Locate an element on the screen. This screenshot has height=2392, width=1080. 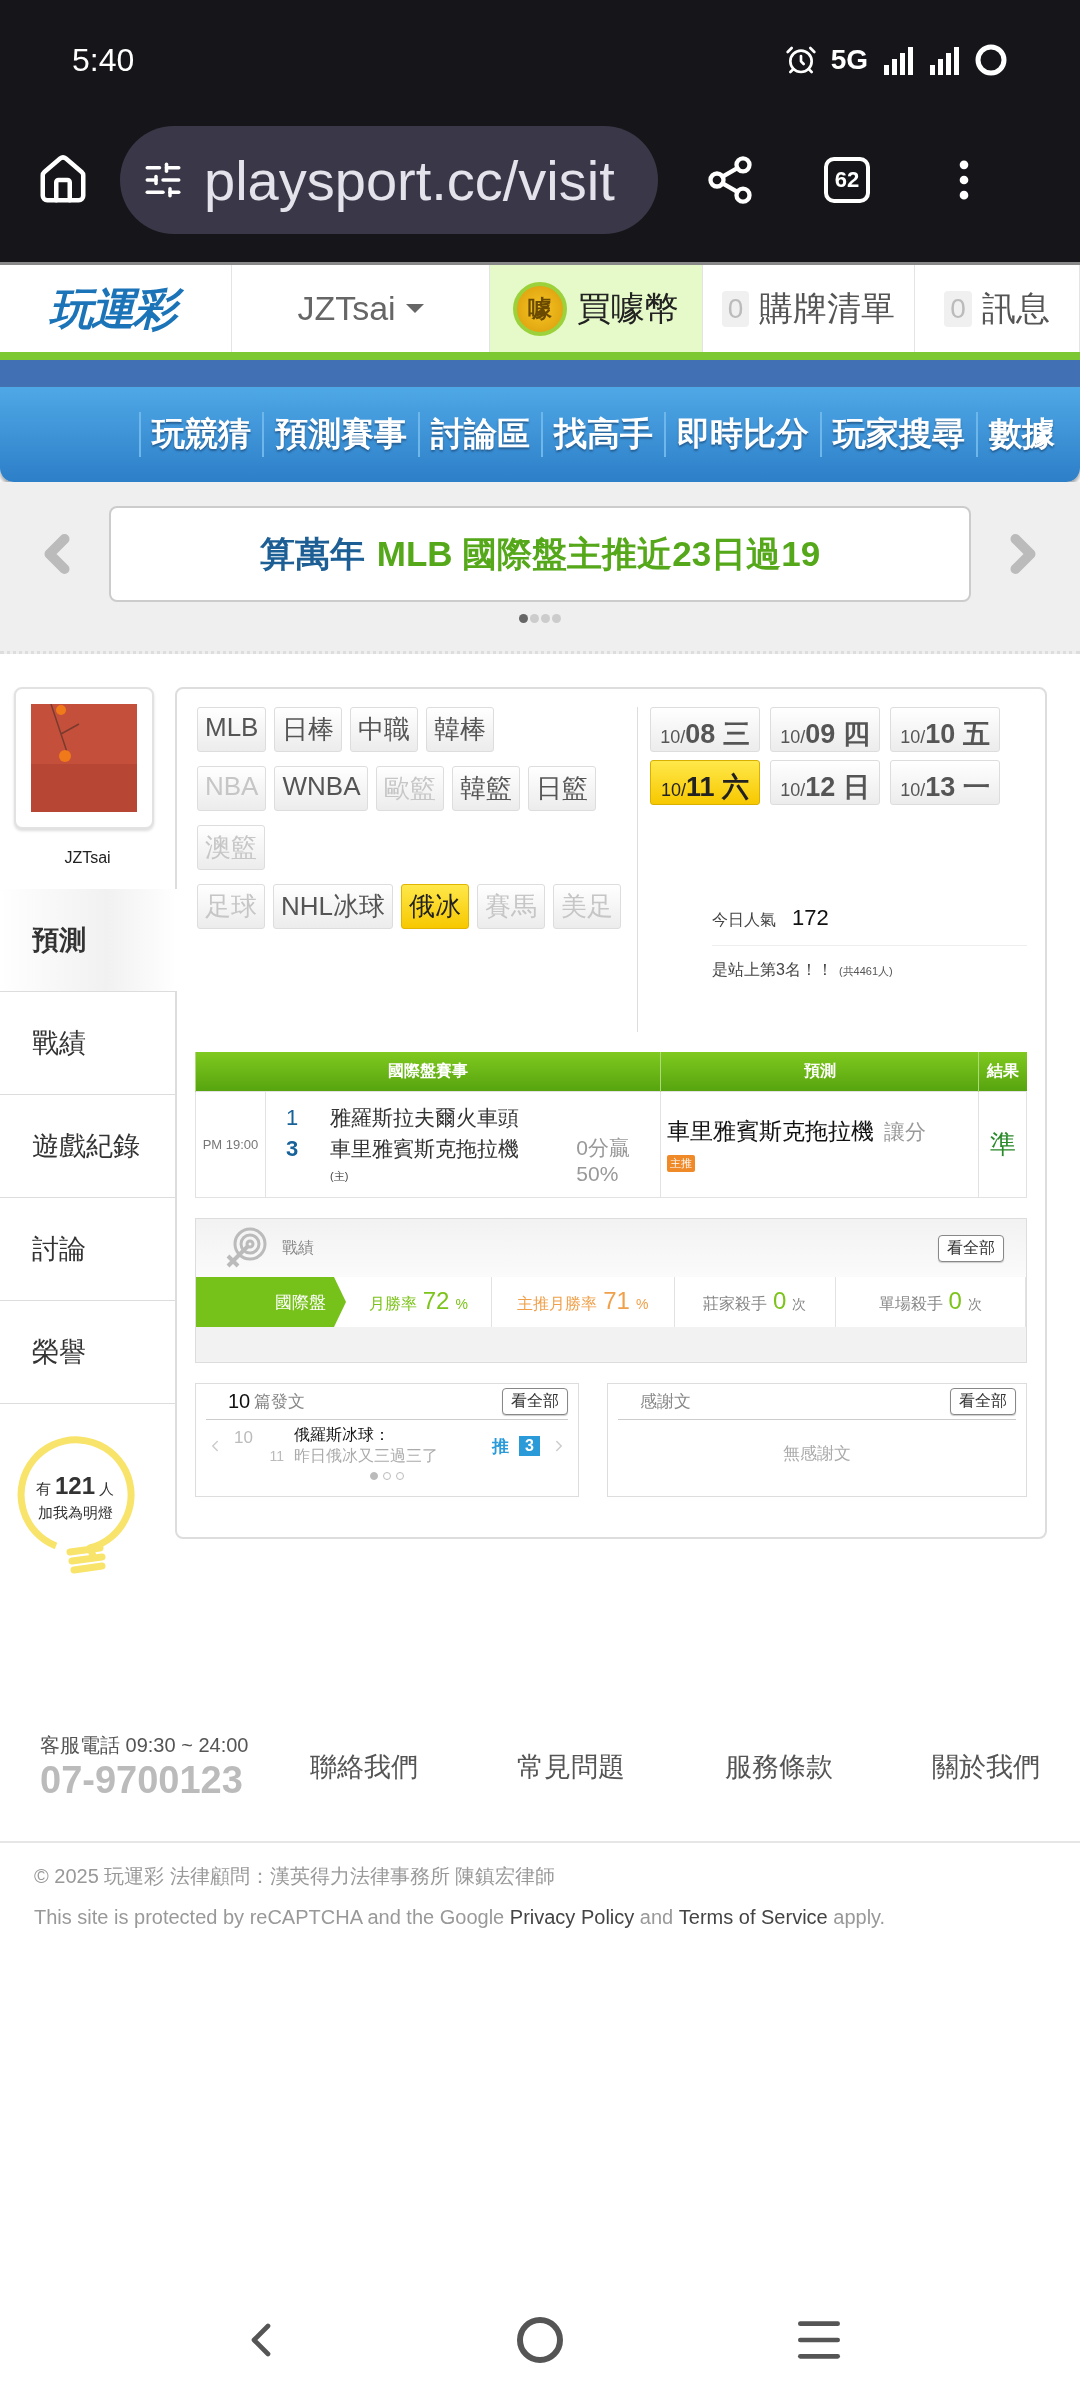
profile-name: JZTsai is located at coordinates (87, 858).